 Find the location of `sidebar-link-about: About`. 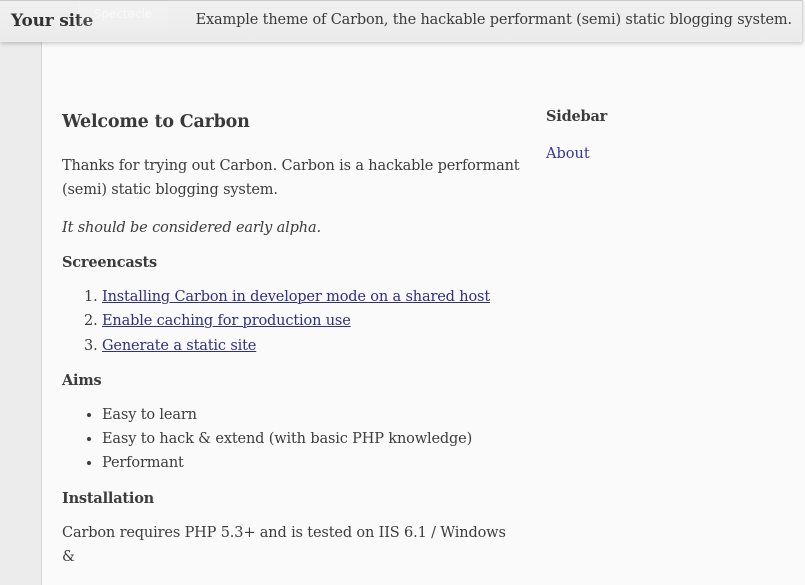

sidebar-link-about: About is located at coordinates (568, 154).